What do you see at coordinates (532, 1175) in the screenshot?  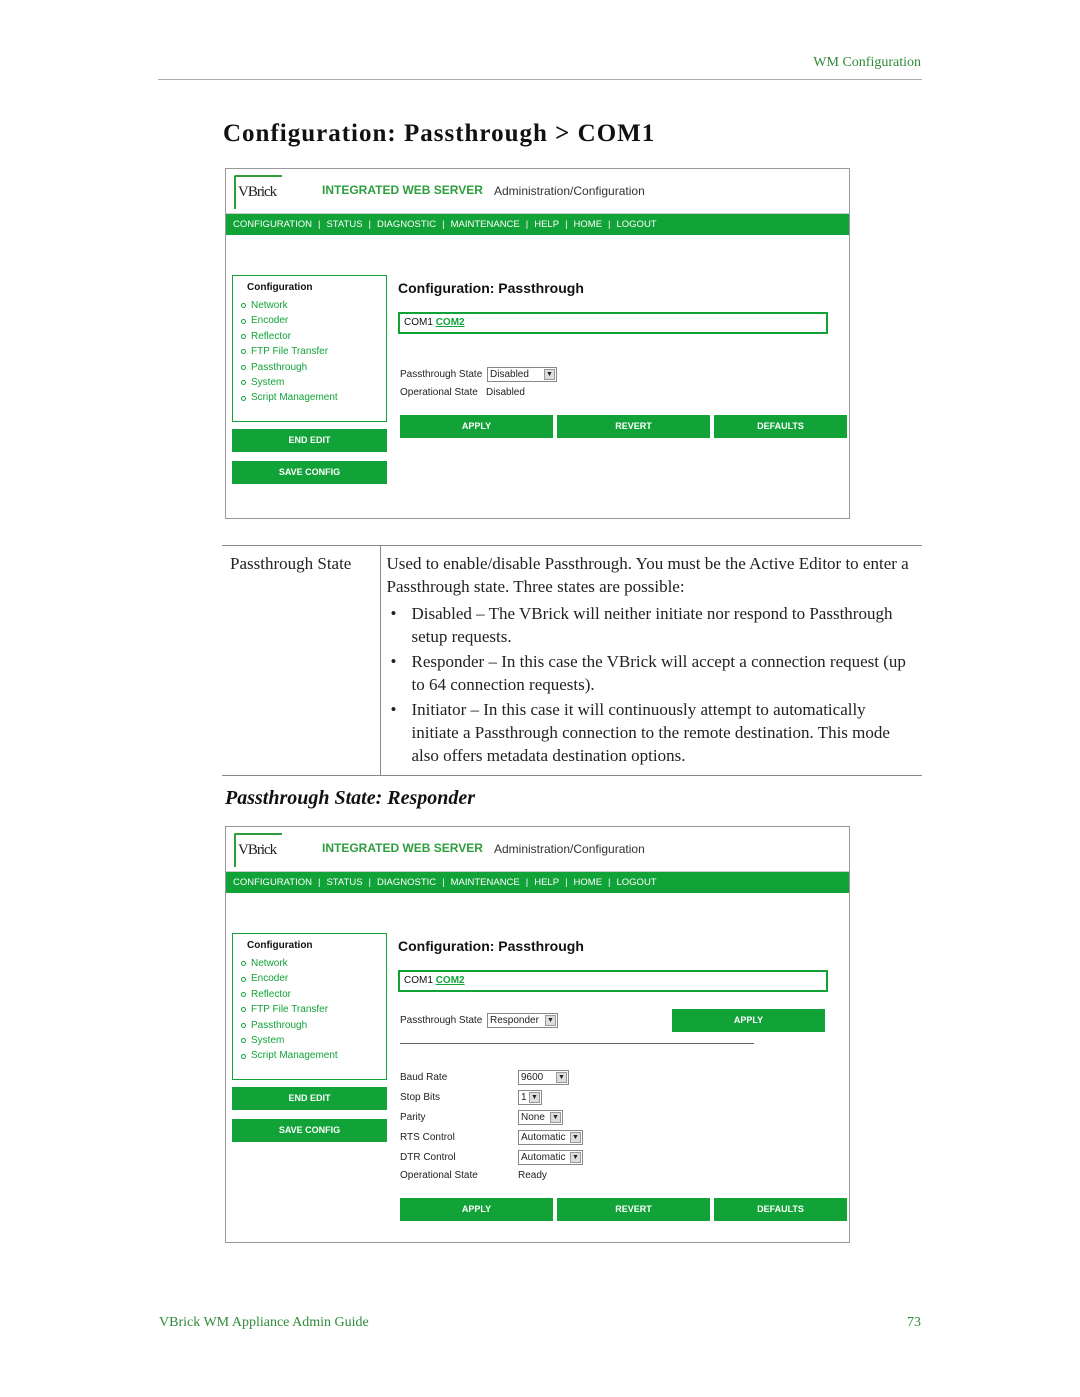 I see `operational-state-value: Ready` at bounding box center [532, 1175].